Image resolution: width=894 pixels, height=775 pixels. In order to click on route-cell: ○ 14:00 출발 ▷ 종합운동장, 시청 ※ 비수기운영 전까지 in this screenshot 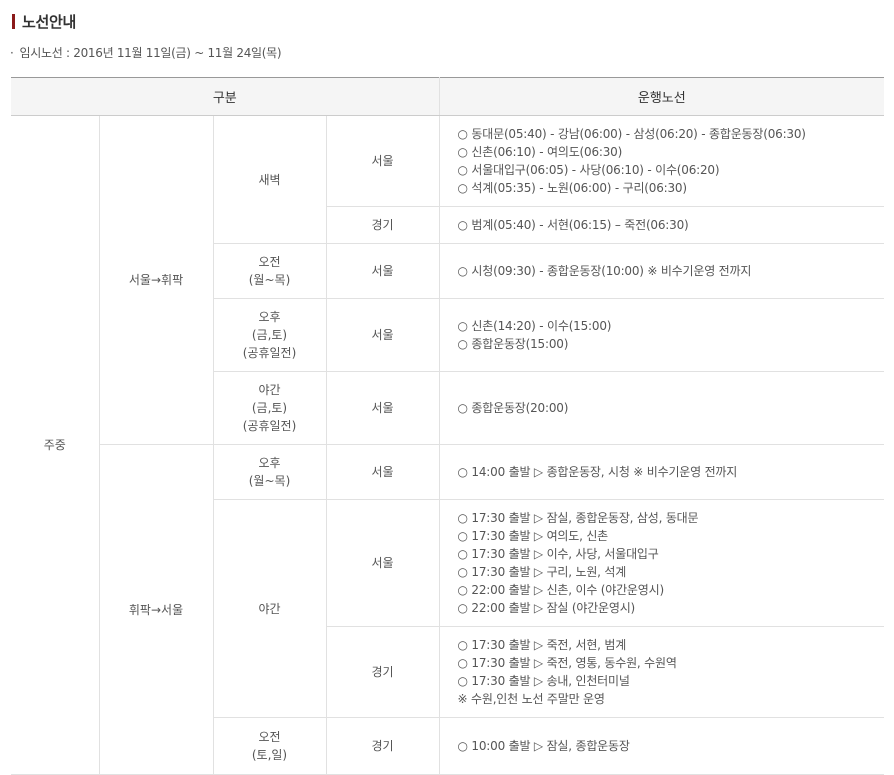, I will do `click(662, 472)`.